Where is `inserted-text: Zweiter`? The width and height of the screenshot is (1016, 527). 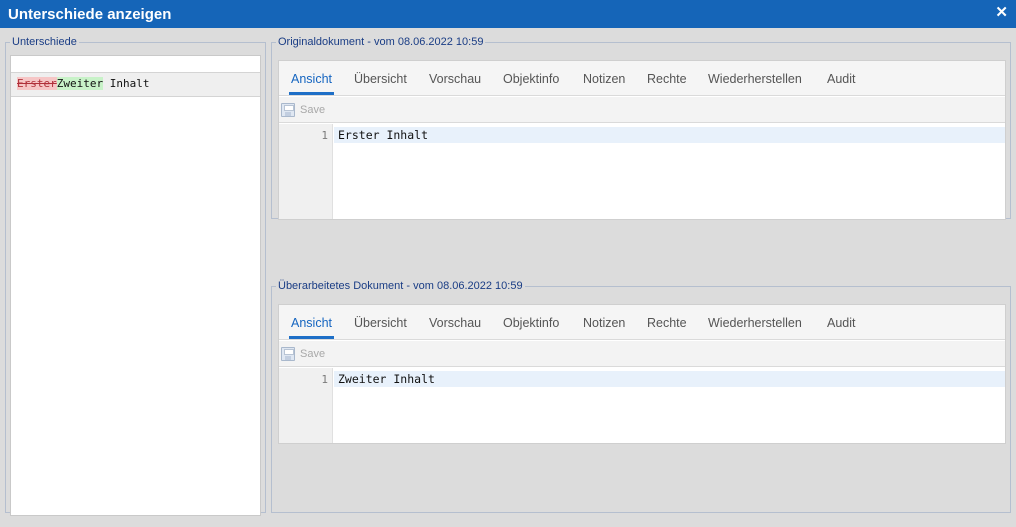 inserted-text: Zweiter is located at coordinates (80, 83).